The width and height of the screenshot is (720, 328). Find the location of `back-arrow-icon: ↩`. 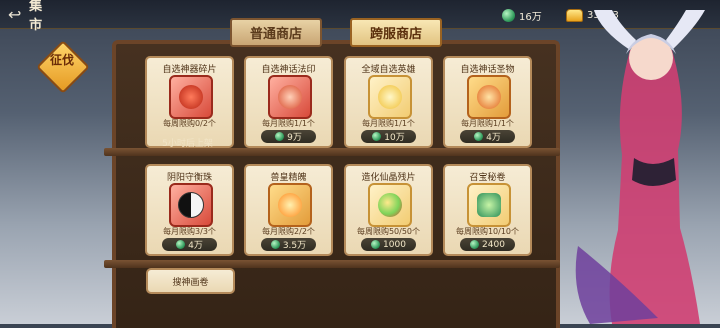

back-arrow-icon: ↩ is located at coordinates (15, 14).